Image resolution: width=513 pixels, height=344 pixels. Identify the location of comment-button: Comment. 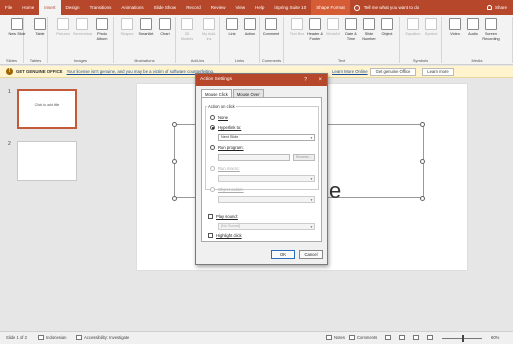
(271, 27).